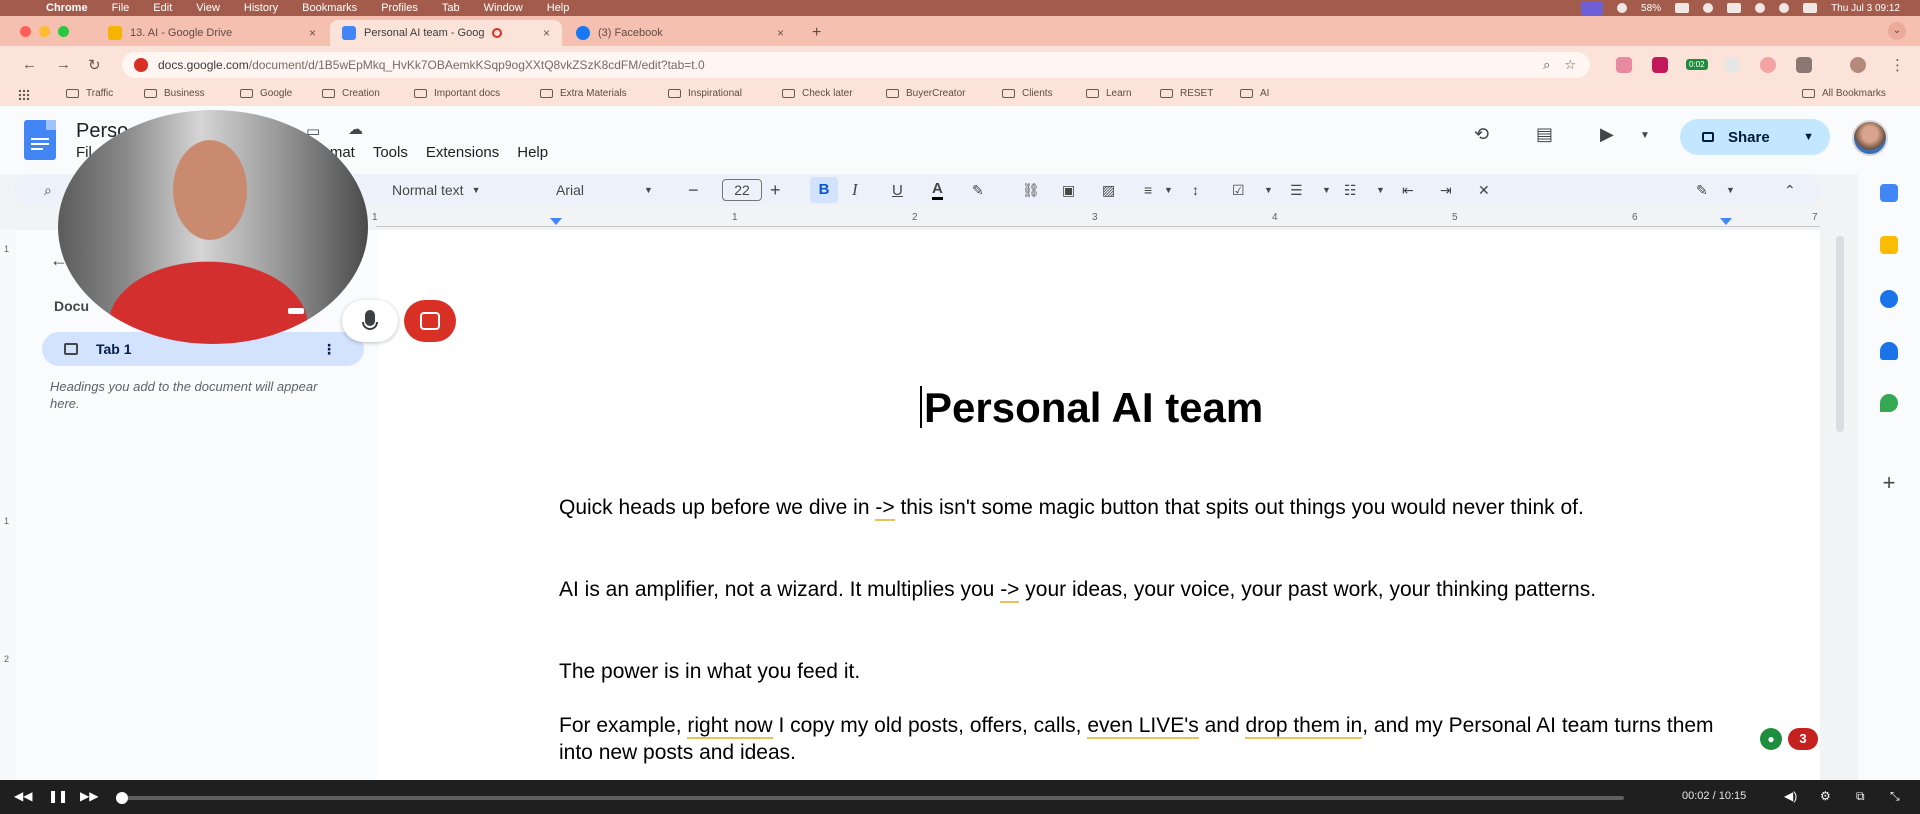  I want to click on align-icon: ≡, so click(1148, 190).